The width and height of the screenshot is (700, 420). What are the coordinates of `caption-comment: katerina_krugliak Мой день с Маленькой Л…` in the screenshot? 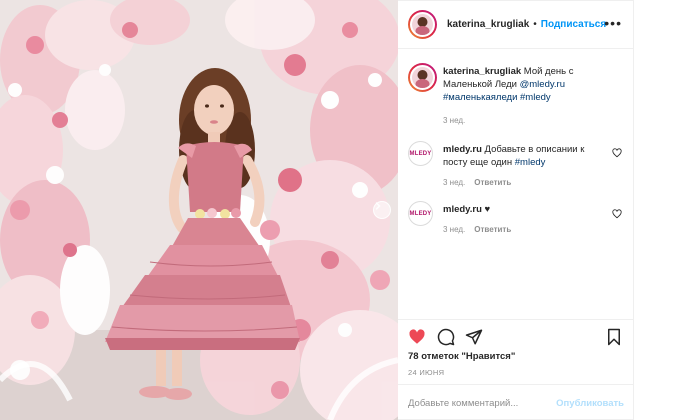 It's located at (518, 95).